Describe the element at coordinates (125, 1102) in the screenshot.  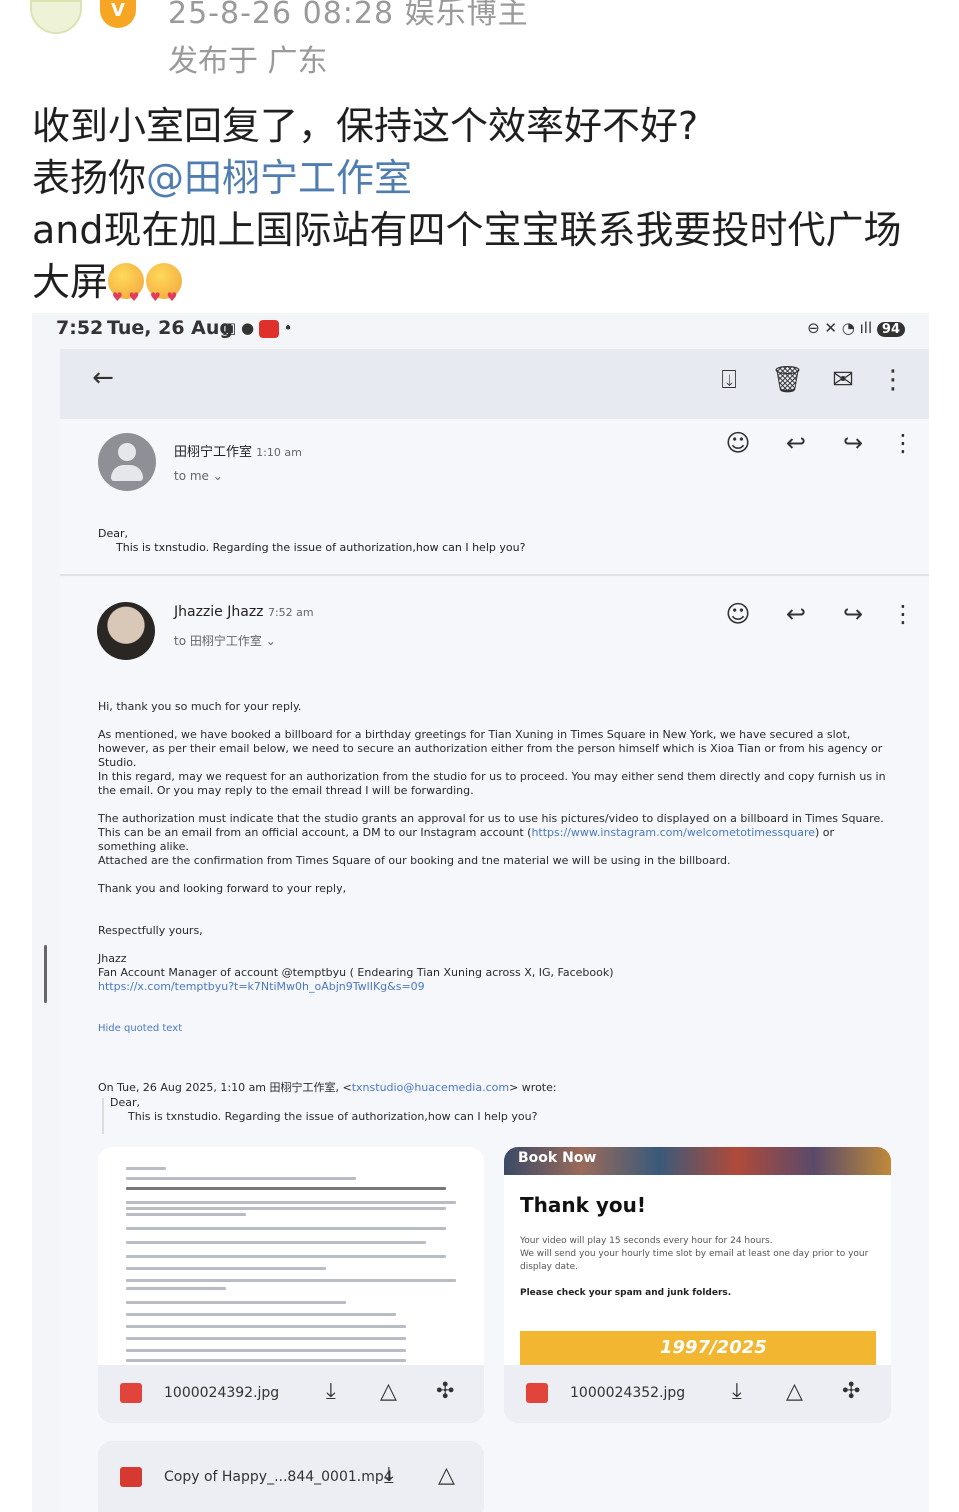
I see `quote-greeting: Dear,` at that location.